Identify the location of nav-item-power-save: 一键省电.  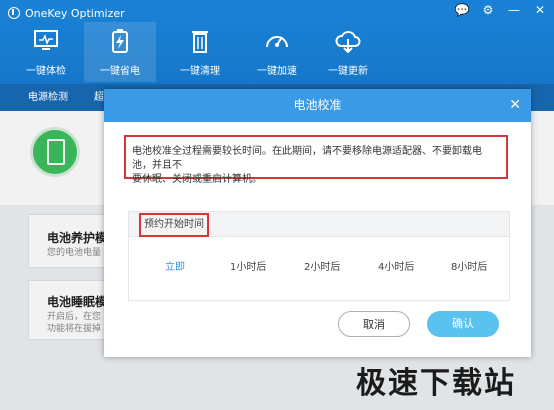
(120, 52).